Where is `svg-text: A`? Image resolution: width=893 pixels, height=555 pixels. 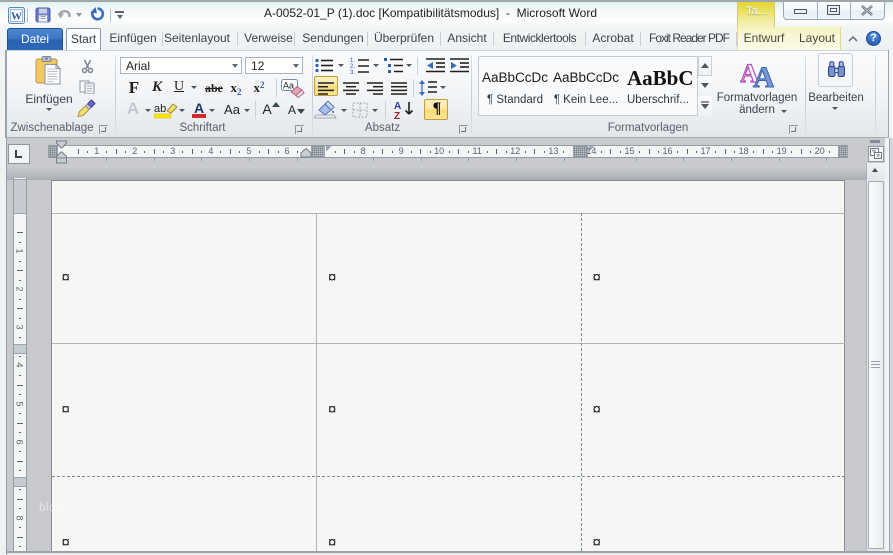
svg-text: A is located at coordinates (763, 74).